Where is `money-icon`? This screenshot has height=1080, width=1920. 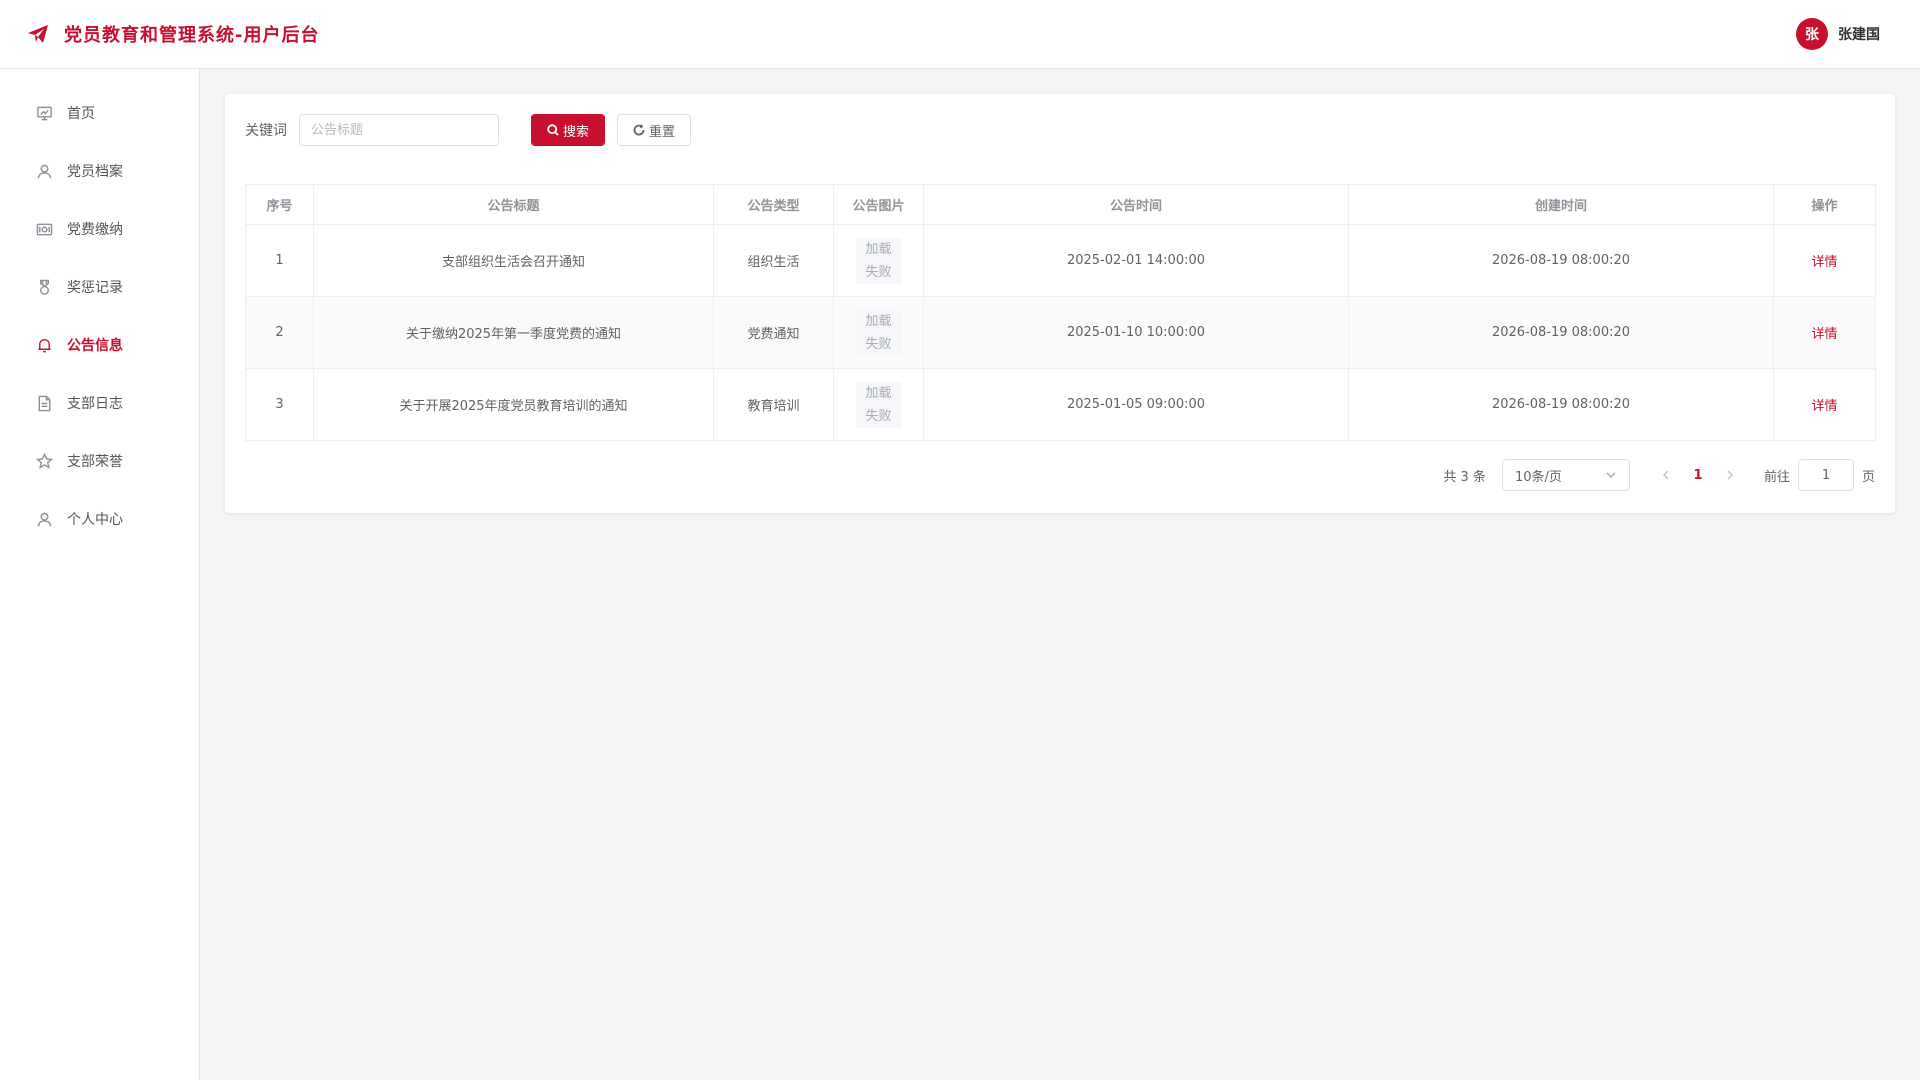
money-icon is located at coordinates (44, 229).